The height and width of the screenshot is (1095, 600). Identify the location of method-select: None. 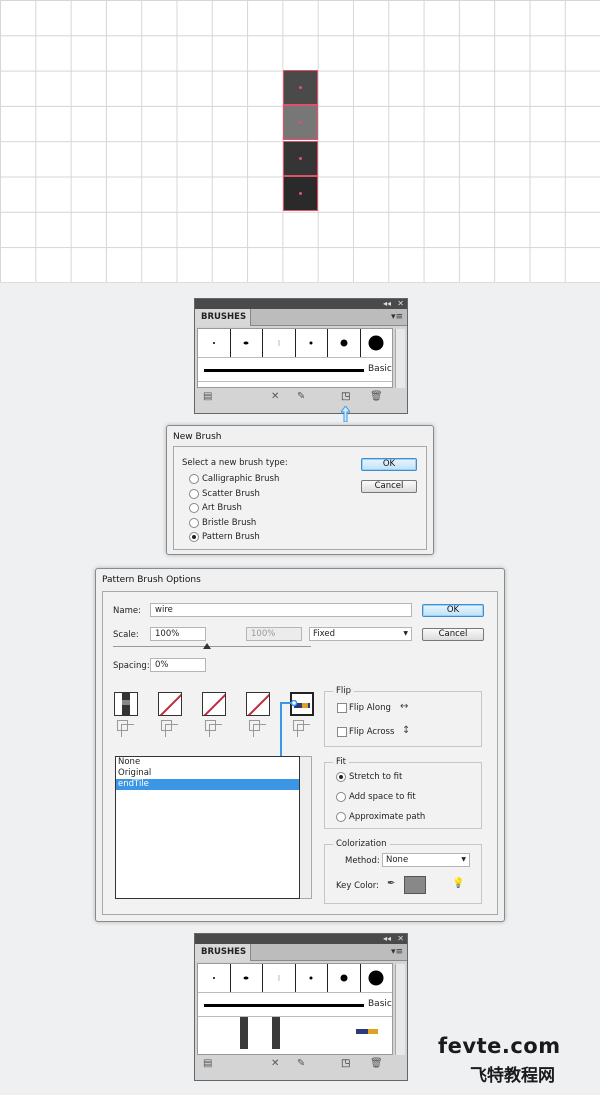
(426, 860).